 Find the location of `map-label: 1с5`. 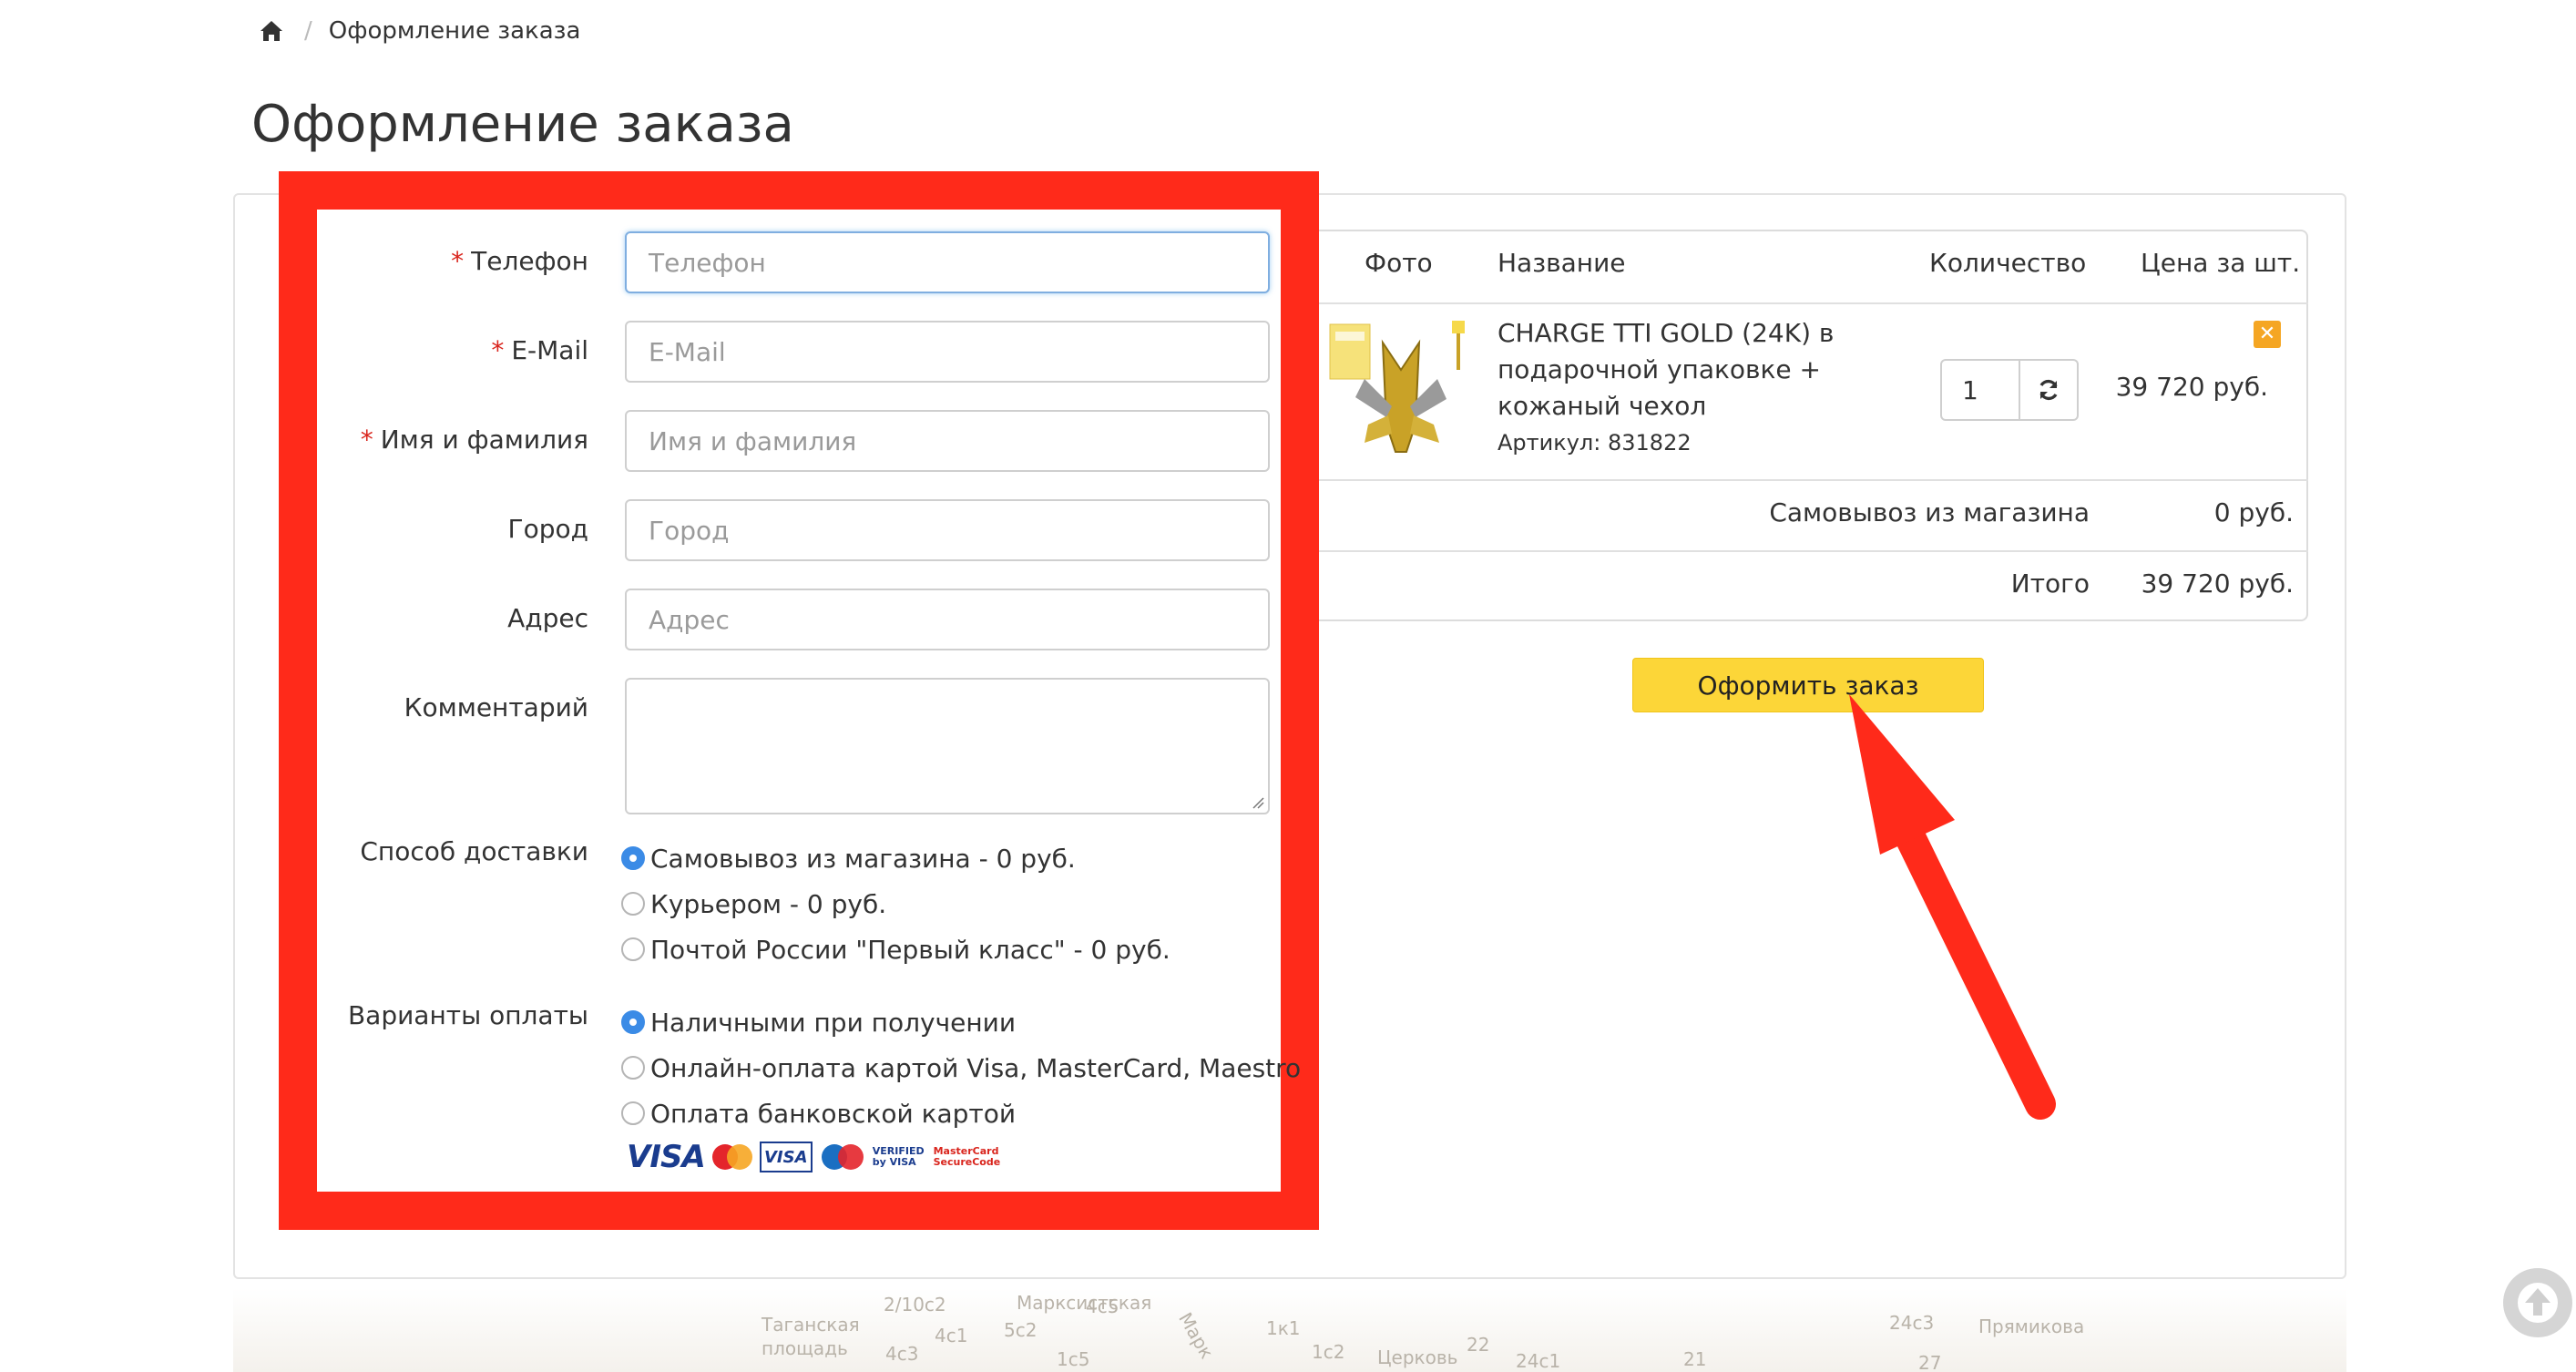

map-label: 1с5 is located at coordinates (1073, 1359).